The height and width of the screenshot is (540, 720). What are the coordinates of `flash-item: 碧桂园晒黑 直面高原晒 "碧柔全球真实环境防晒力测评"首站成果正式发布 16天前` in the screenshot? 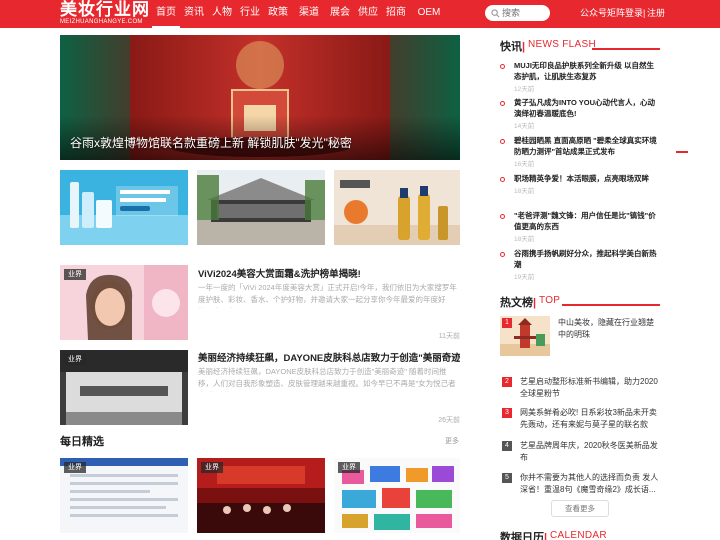 It's located at (580, 151).